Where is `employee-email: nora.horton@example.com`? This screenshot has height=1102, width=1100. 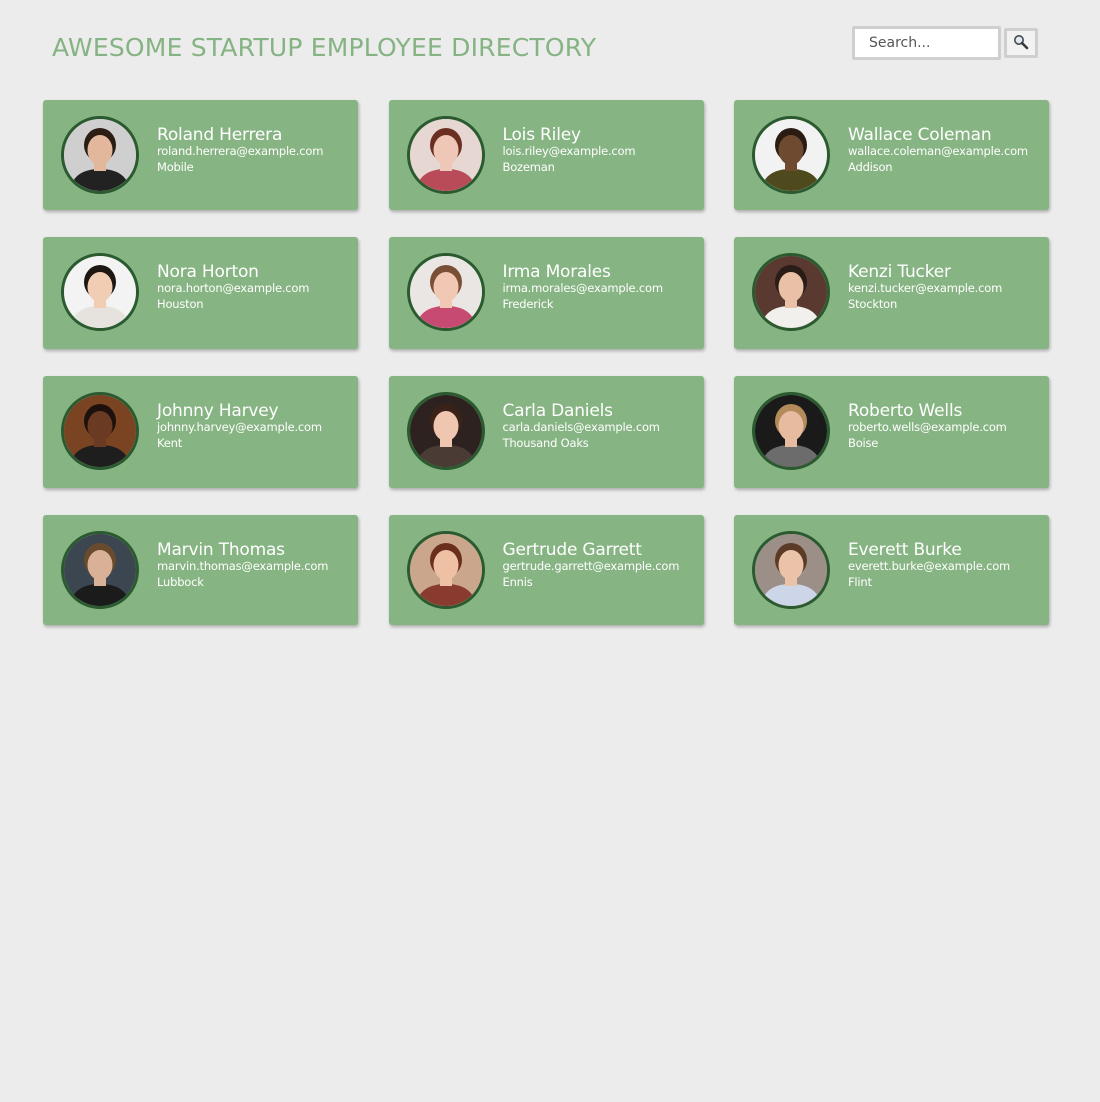
employee-email: nora.horton@example.com is located at coordinates (233, 288).